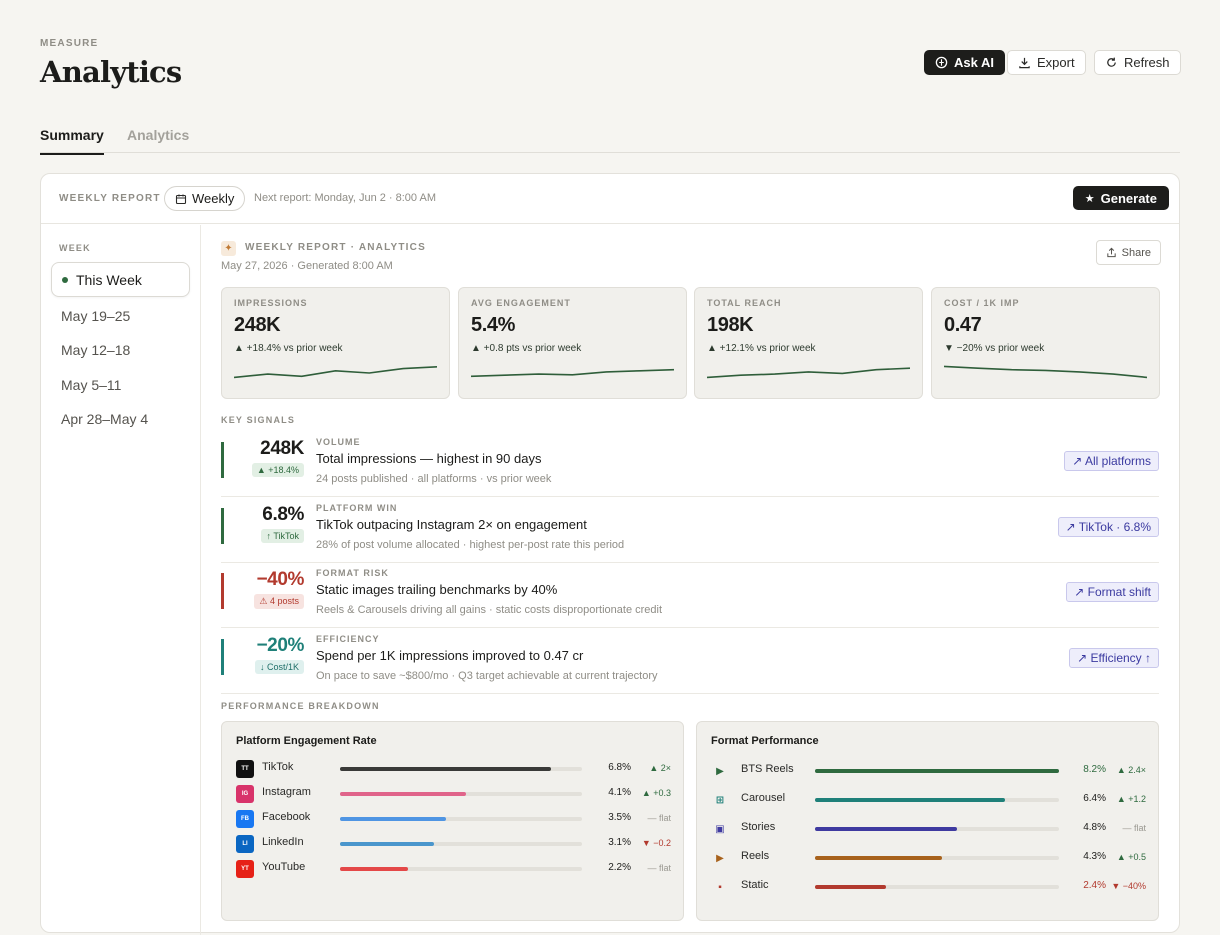 The height and width of the screenshot is (935, 1220). What do you see at coordinates (1056, 62) in the screenshot?
I see `export-label: Export` at bounding box center [1056, 62].